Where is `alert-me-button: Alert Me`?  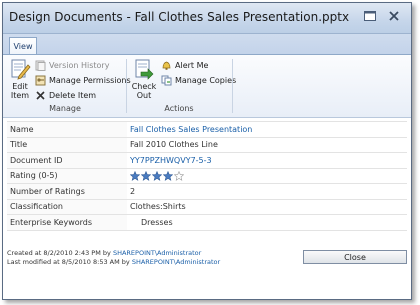
alert-me-button: Alert Me is located at coordinates (184, 65).